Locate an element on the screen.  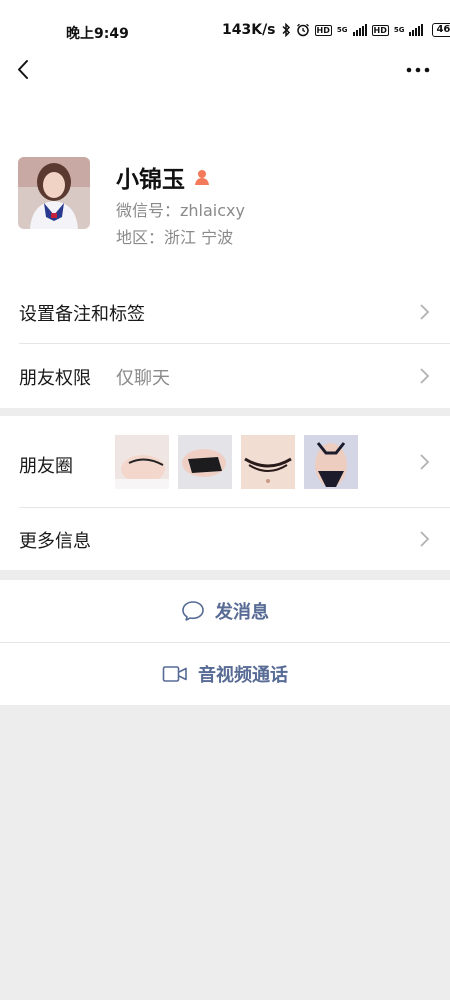
nav-bar is located at coordinates (225, 70).